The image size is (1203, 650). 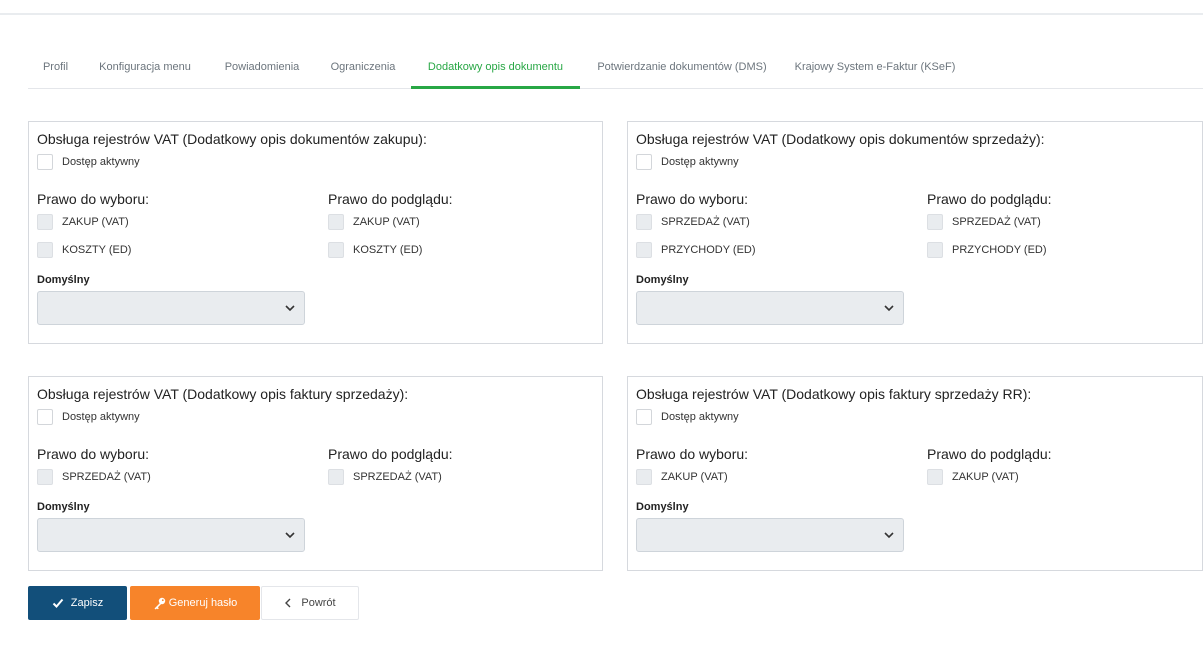 What do you see at coordinates (318, 603) in the screenshot?
I see `back-button-label: Powrót` at bounding box center [318, 603].